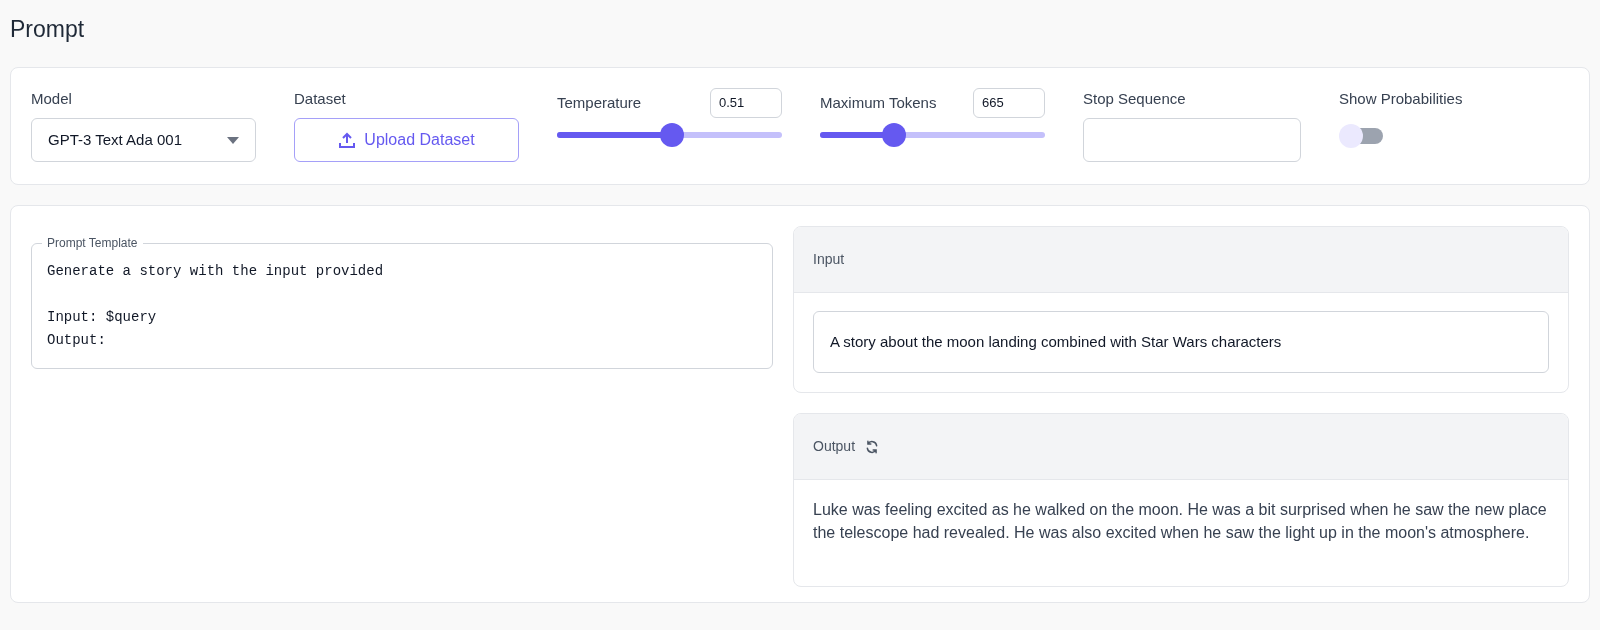  What do you see at coordinates (872, 446) in the screenshot?
I see `refresh-icon` at bounding box center [872, 446].